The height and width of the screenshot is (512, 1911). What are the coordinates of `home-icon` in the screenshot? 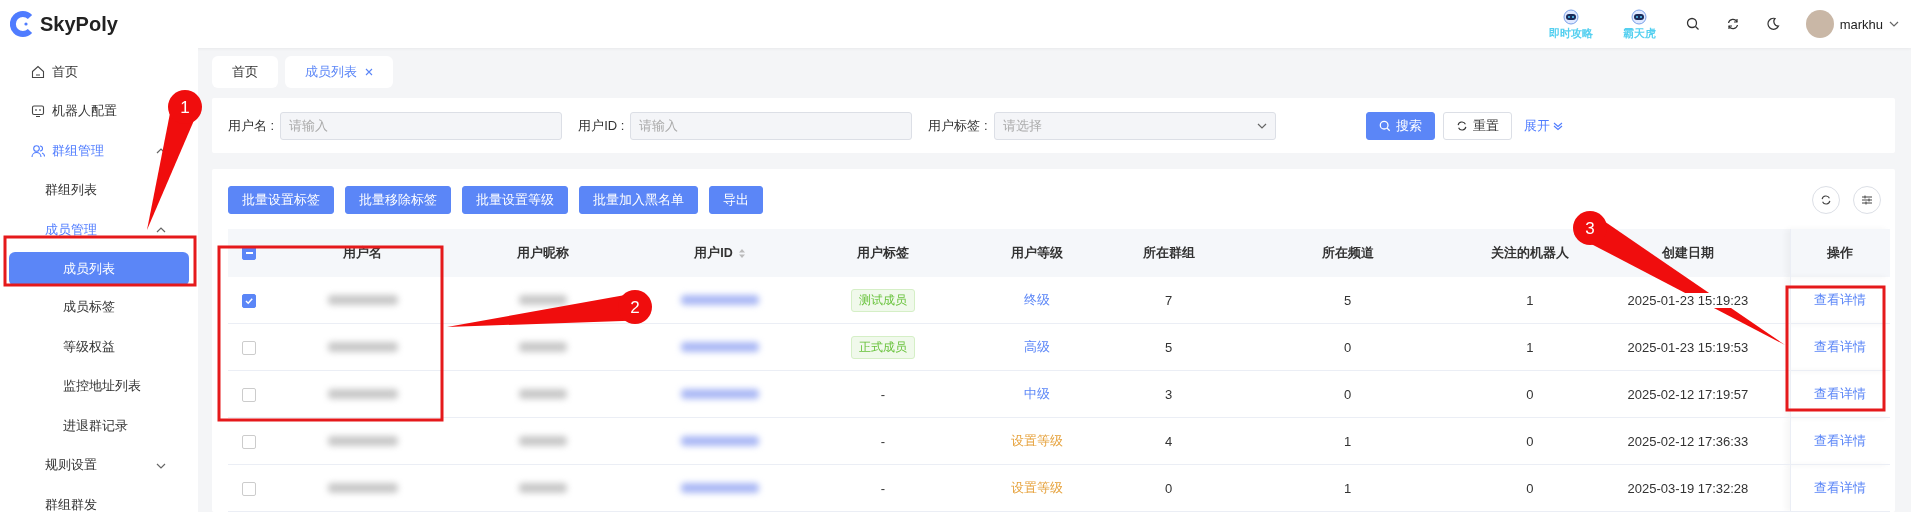 It's located at (38, 71).